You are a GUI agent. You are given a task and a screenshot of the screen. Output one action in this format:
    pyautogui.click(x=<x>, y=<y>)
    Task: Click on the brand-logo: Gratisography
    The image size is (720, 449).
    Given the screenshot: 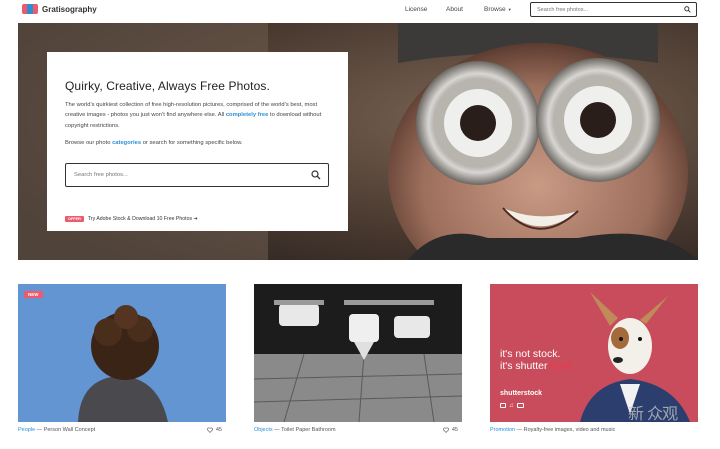 What is the action you would take?
    pyautogui.click(x=59, y=9)
    